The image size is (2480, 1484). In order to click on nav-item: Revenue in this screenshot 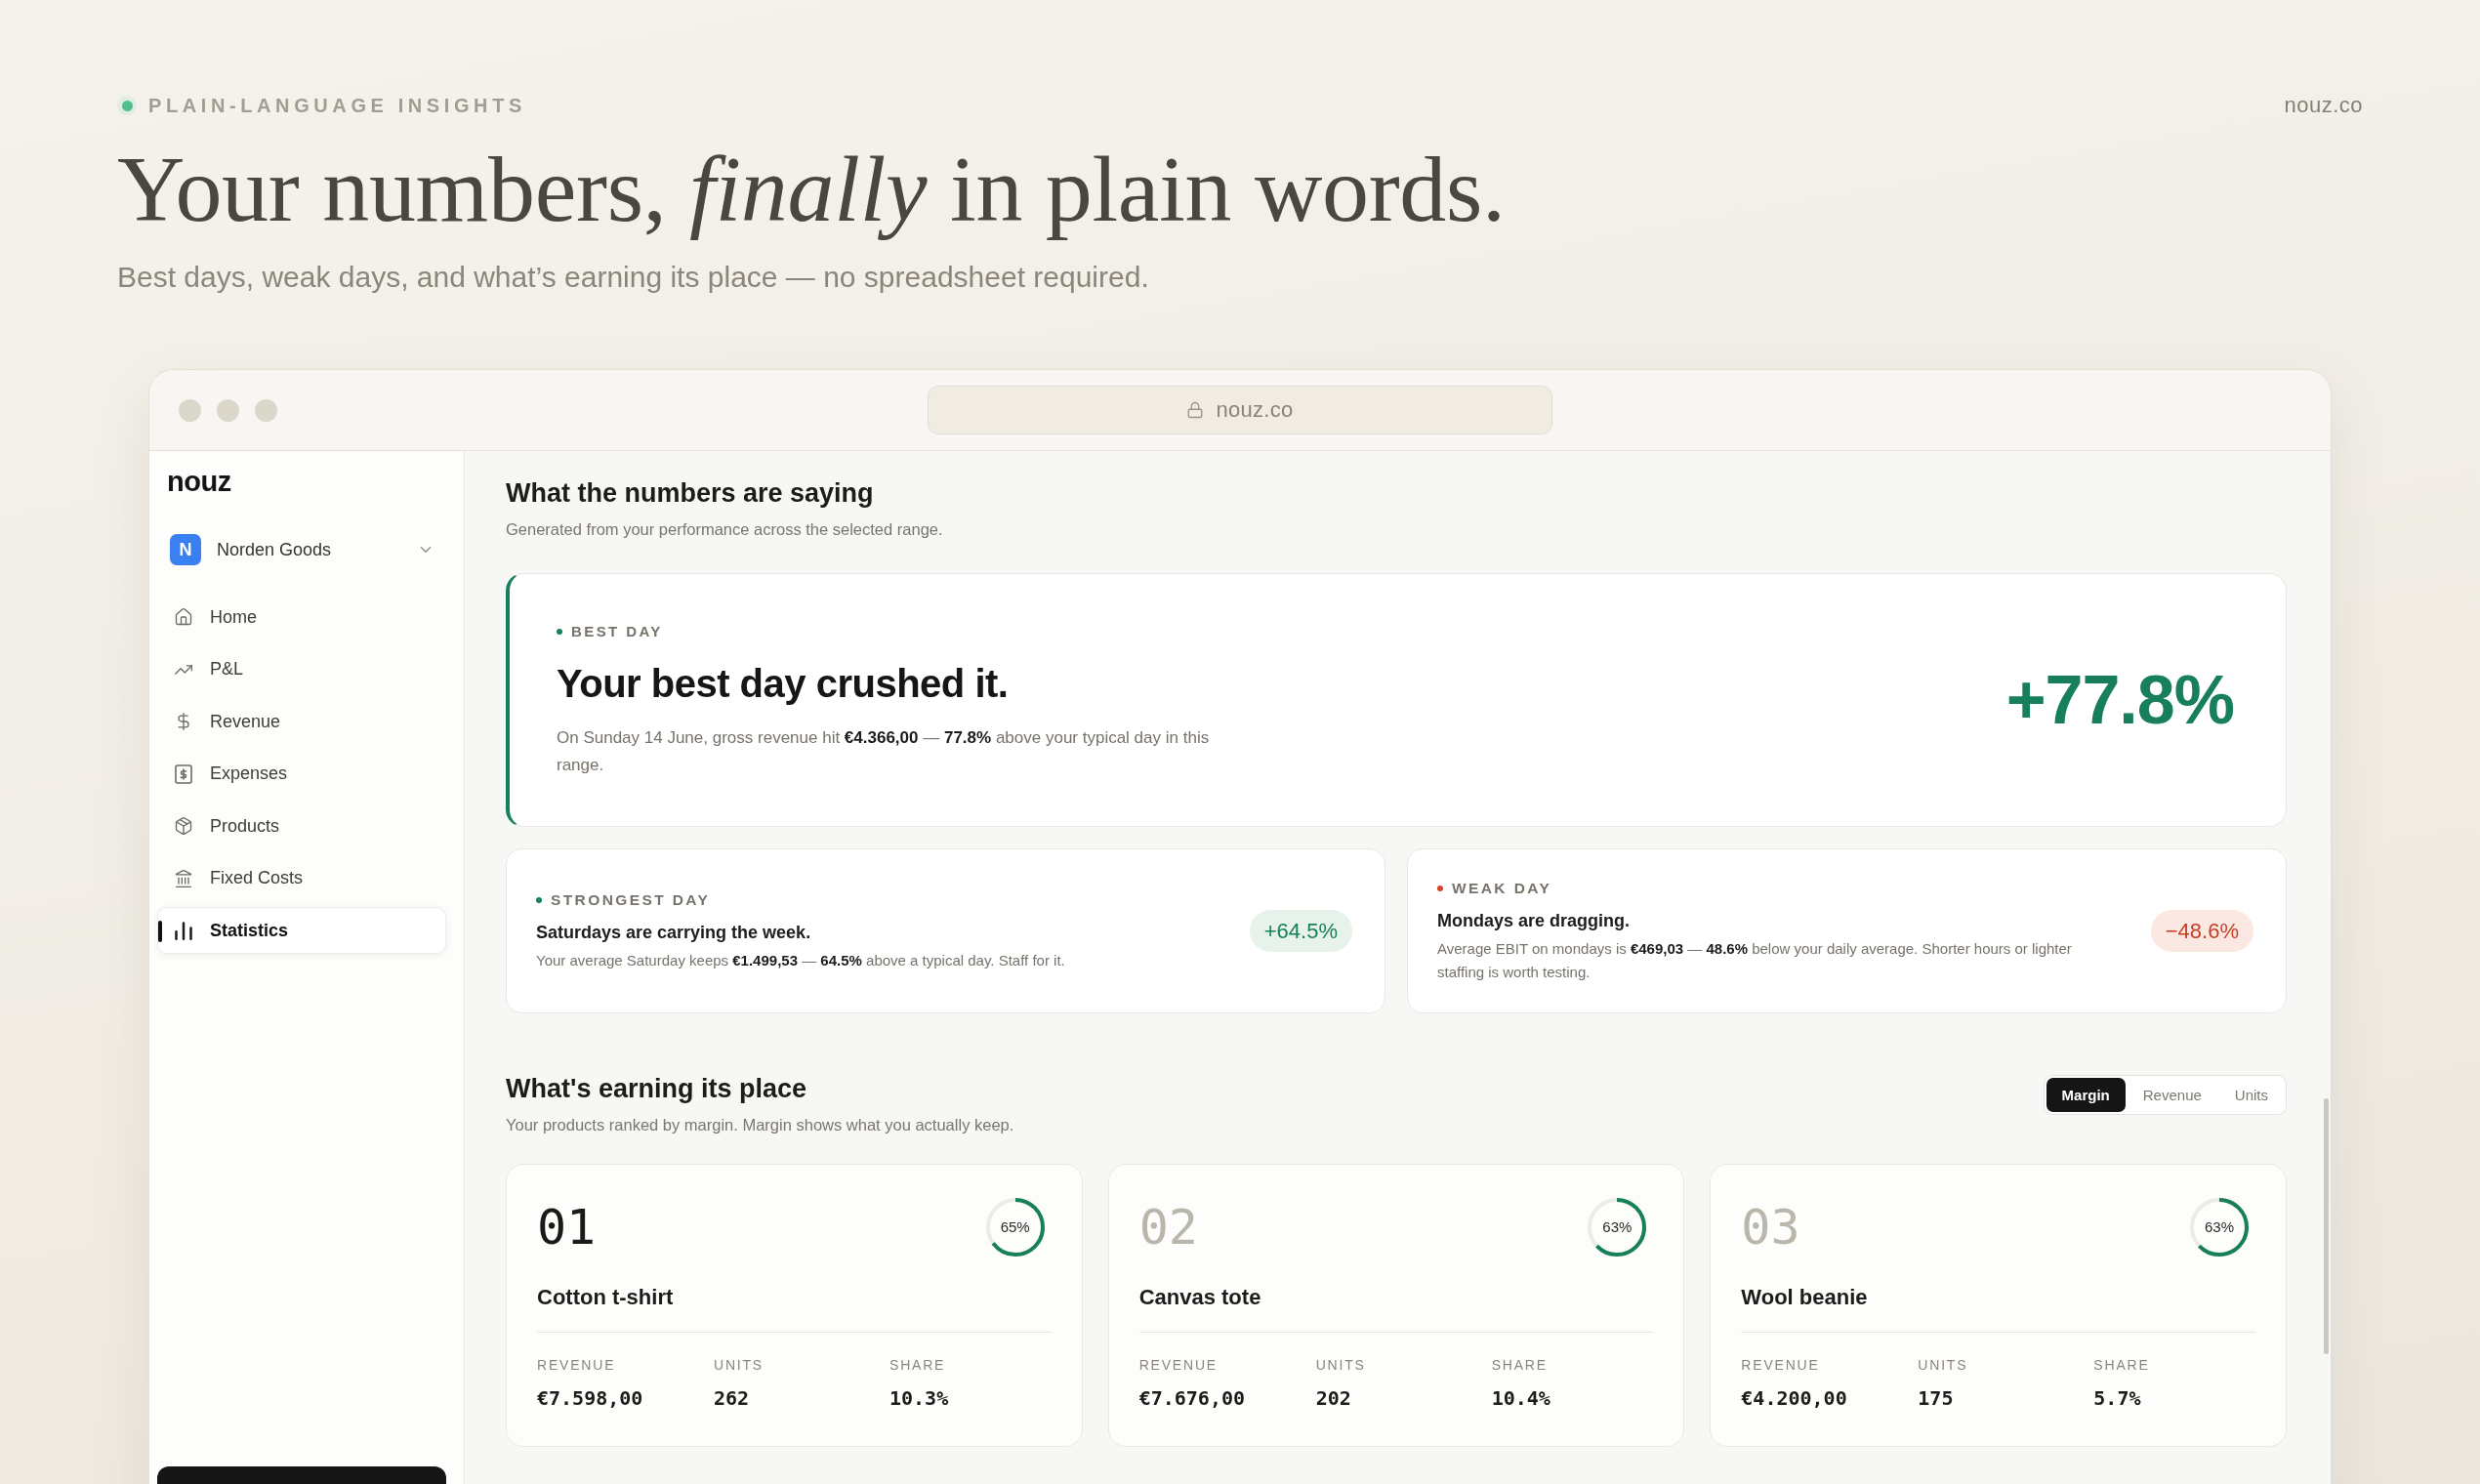, I will do `click(302, 722)`.